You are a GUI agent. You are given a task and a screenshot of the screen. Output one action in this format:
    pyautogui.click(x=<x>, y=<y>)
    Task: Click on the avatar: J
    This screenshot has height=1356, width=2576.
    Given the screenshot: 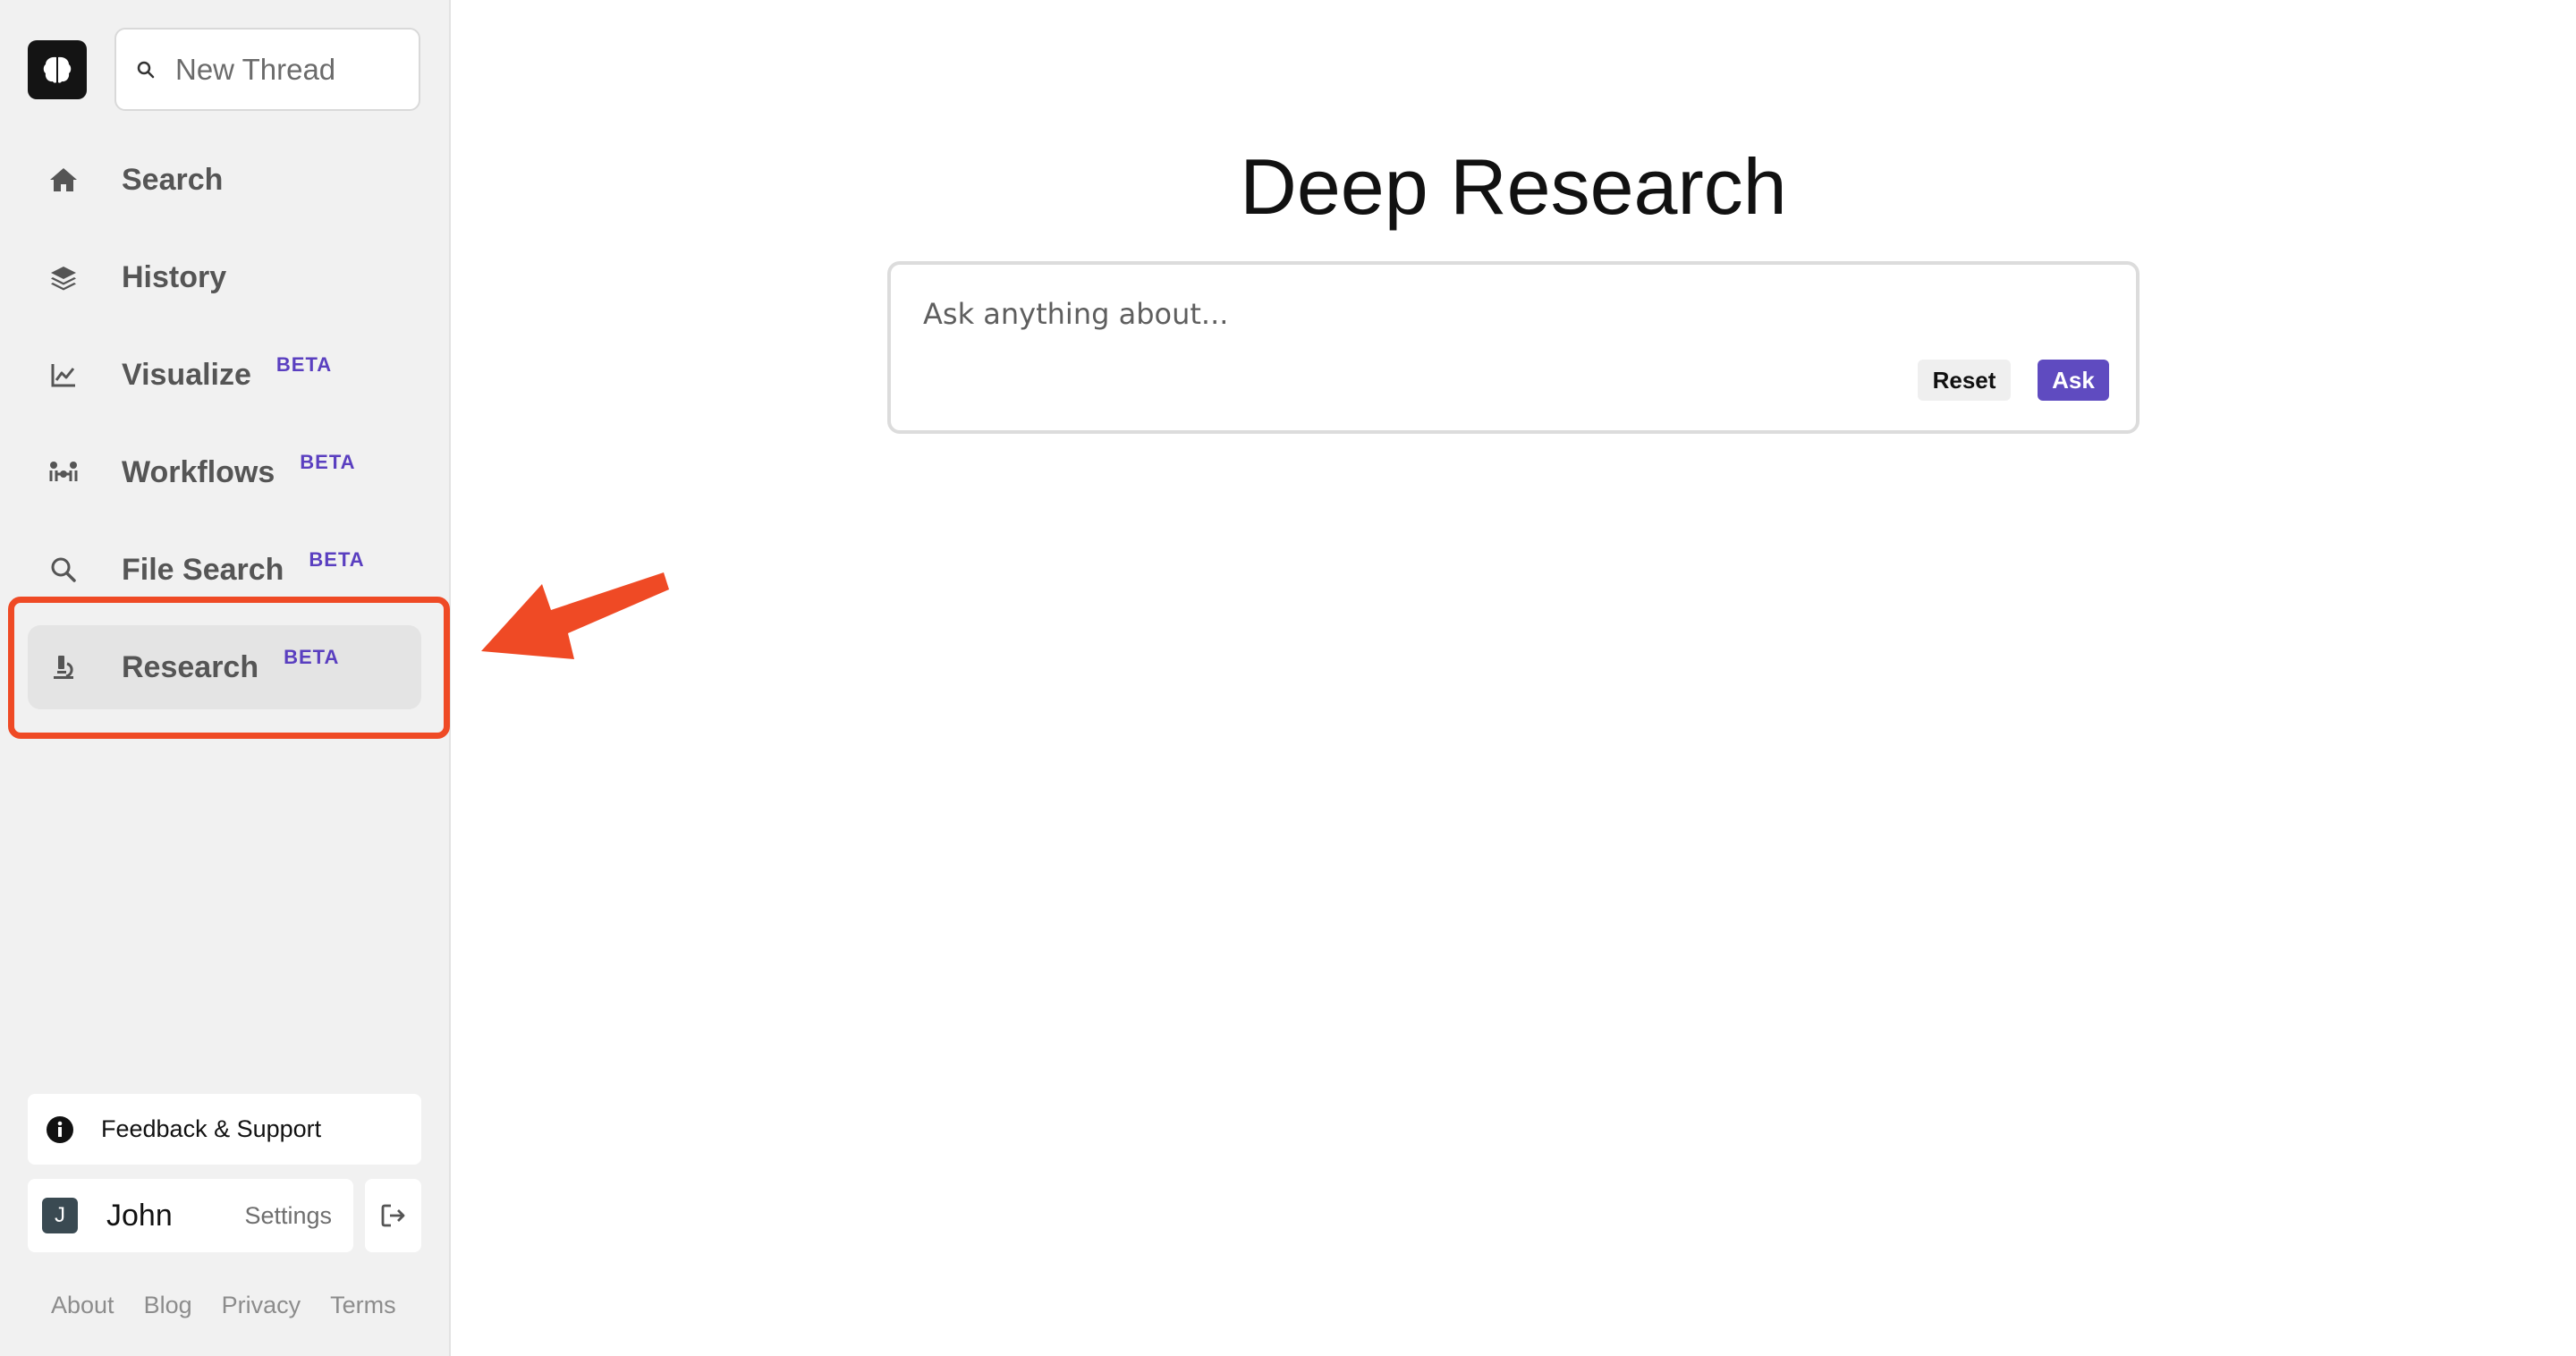 What is the action you would take?
    pyautogui.click(x=60, y=1215)
    